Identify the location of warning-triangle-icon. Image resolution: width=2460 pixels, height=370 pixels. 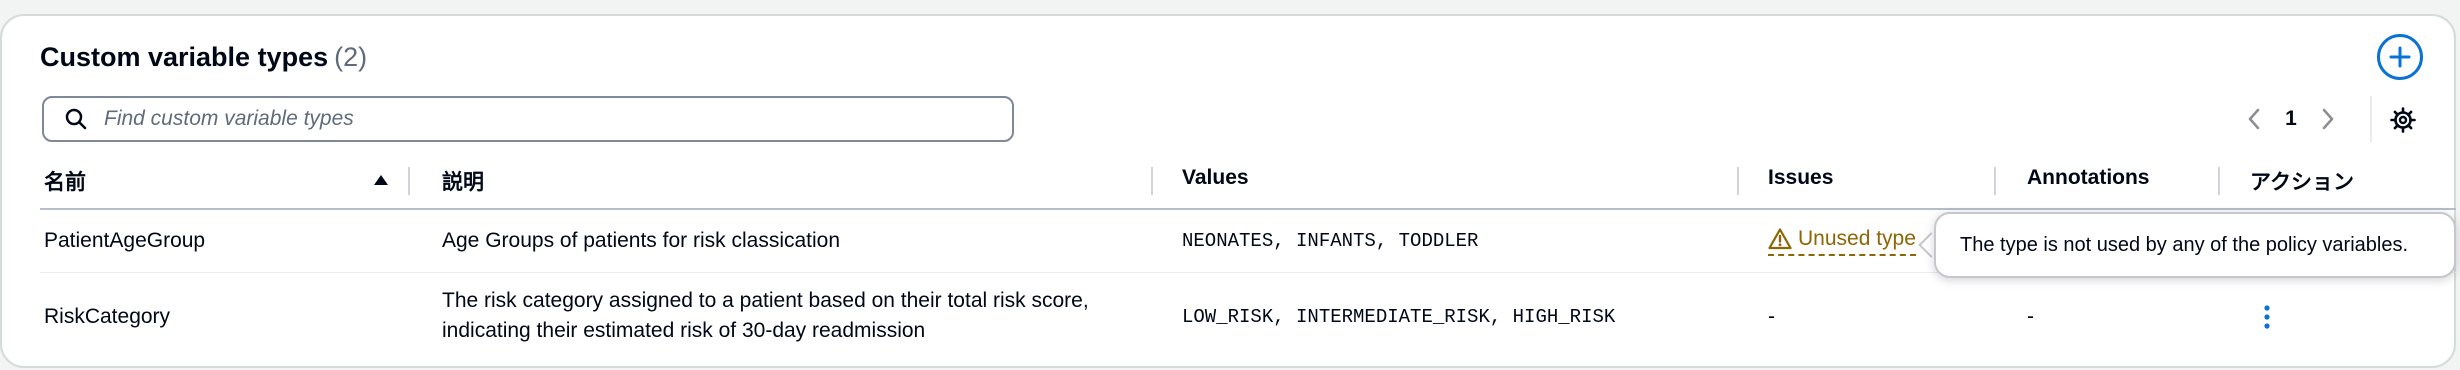
(1781, 239).